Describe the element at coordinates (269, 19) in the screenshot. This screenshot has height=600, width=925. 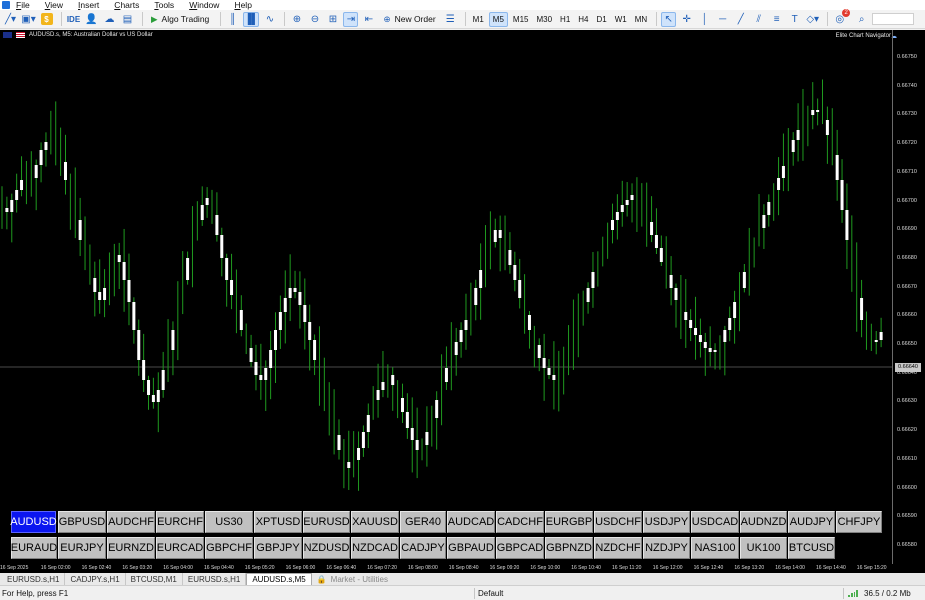
I see `line-chart-icon: ∿` at that location.